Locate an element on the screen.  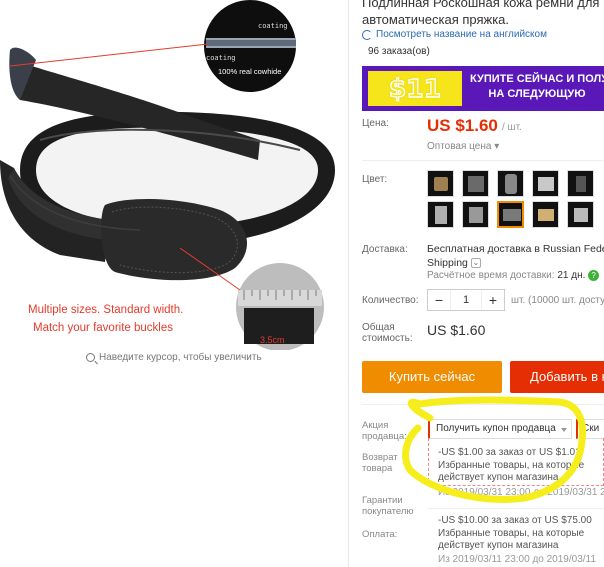
product-title-line2: автоматическая пряжка. is located at coordinates (436, 19).